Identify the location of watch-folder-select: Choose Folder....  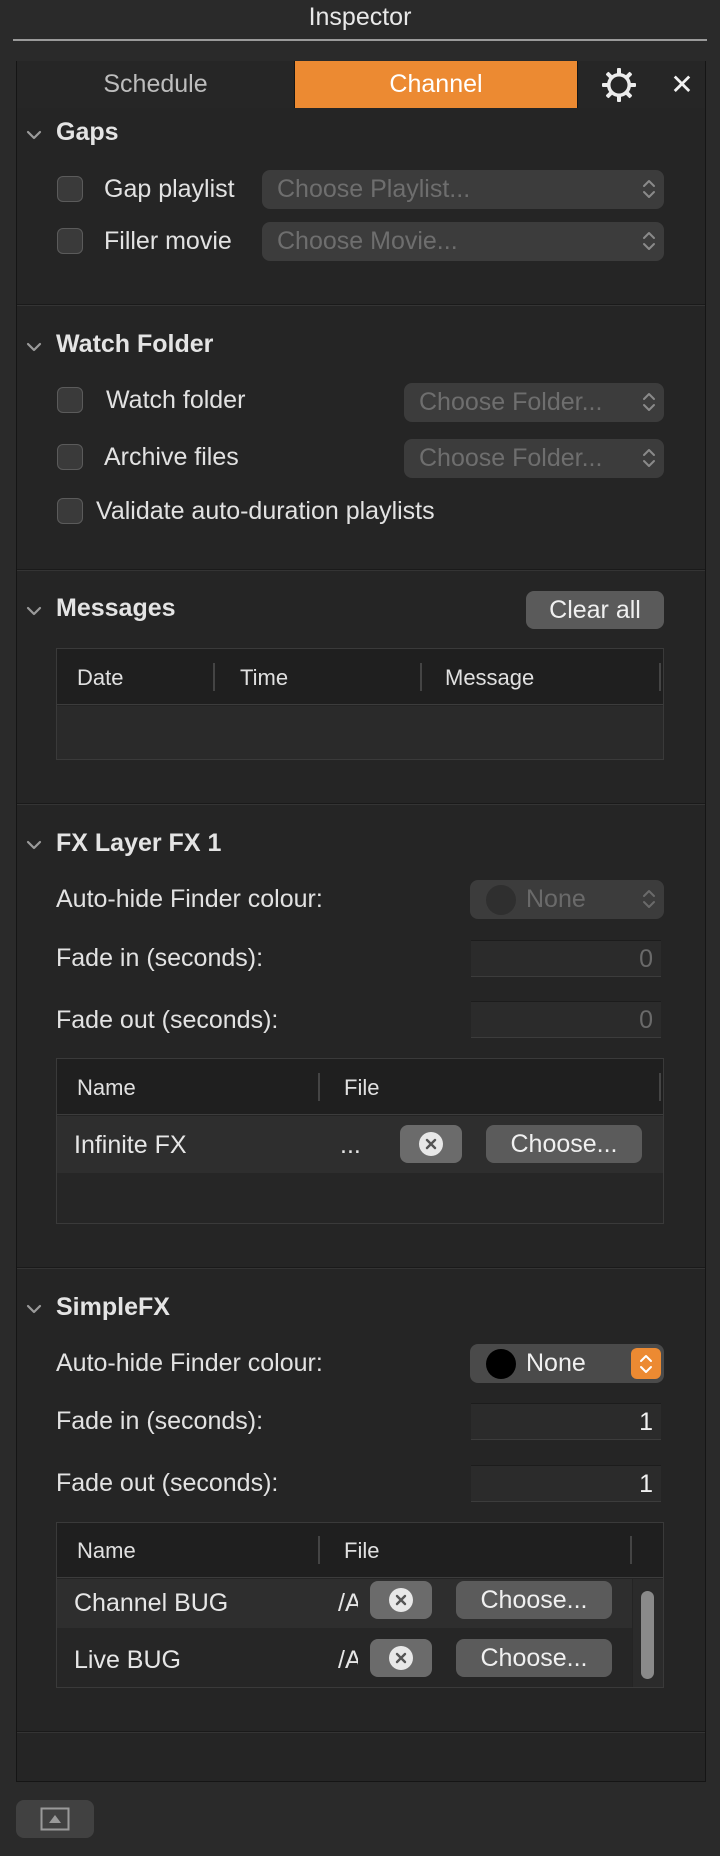
(534, 402).